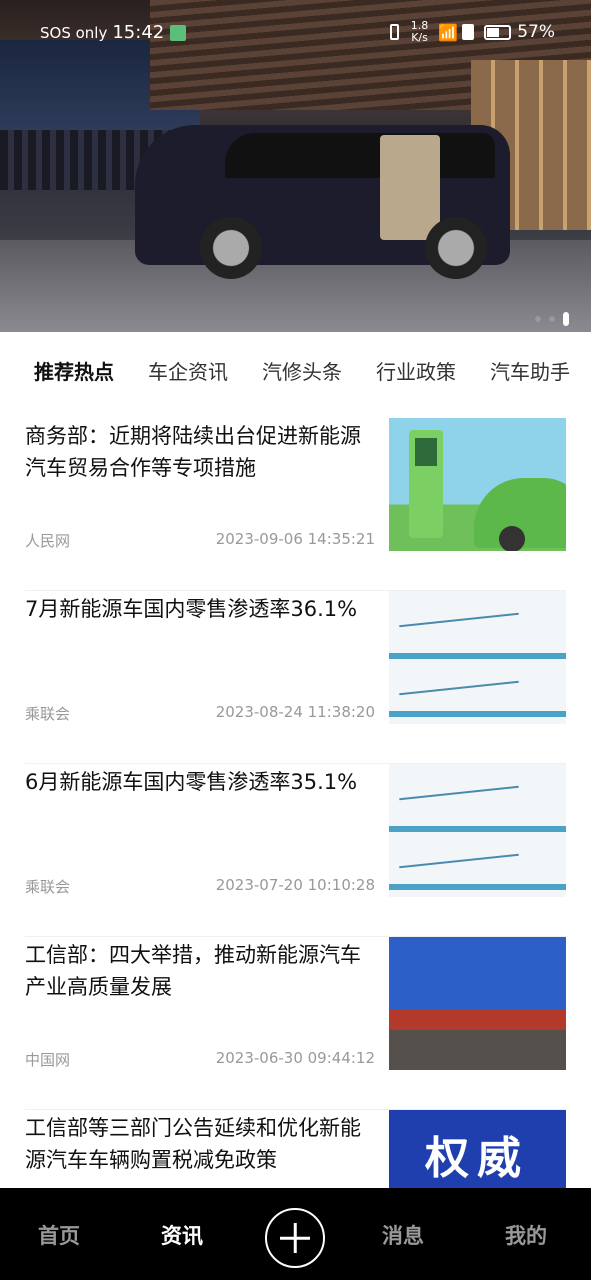 This screenshot has height=1283, width=591. Describe the element at coordinates (419, 37) in the screenshot. I see `net-speed-unit: K/s` at that location.